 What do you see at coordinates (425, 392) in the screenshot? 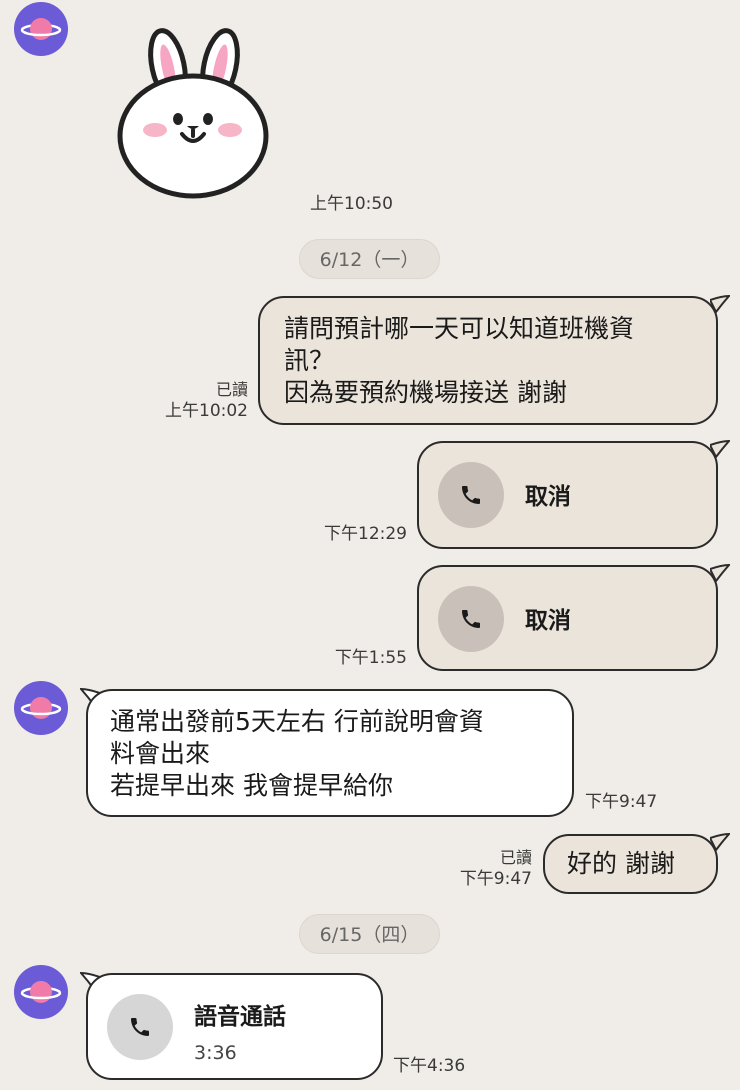
I see `message-text: 因為要預約機場接送 謝謝` at bounding box center [425, 392].